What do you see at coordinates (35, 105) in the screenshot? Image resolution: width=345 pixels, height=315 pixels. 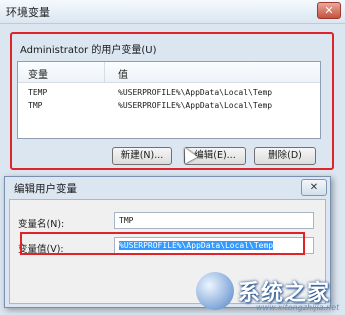 I see `variable-name-cell: TMP` at bounding box center [35, 105].